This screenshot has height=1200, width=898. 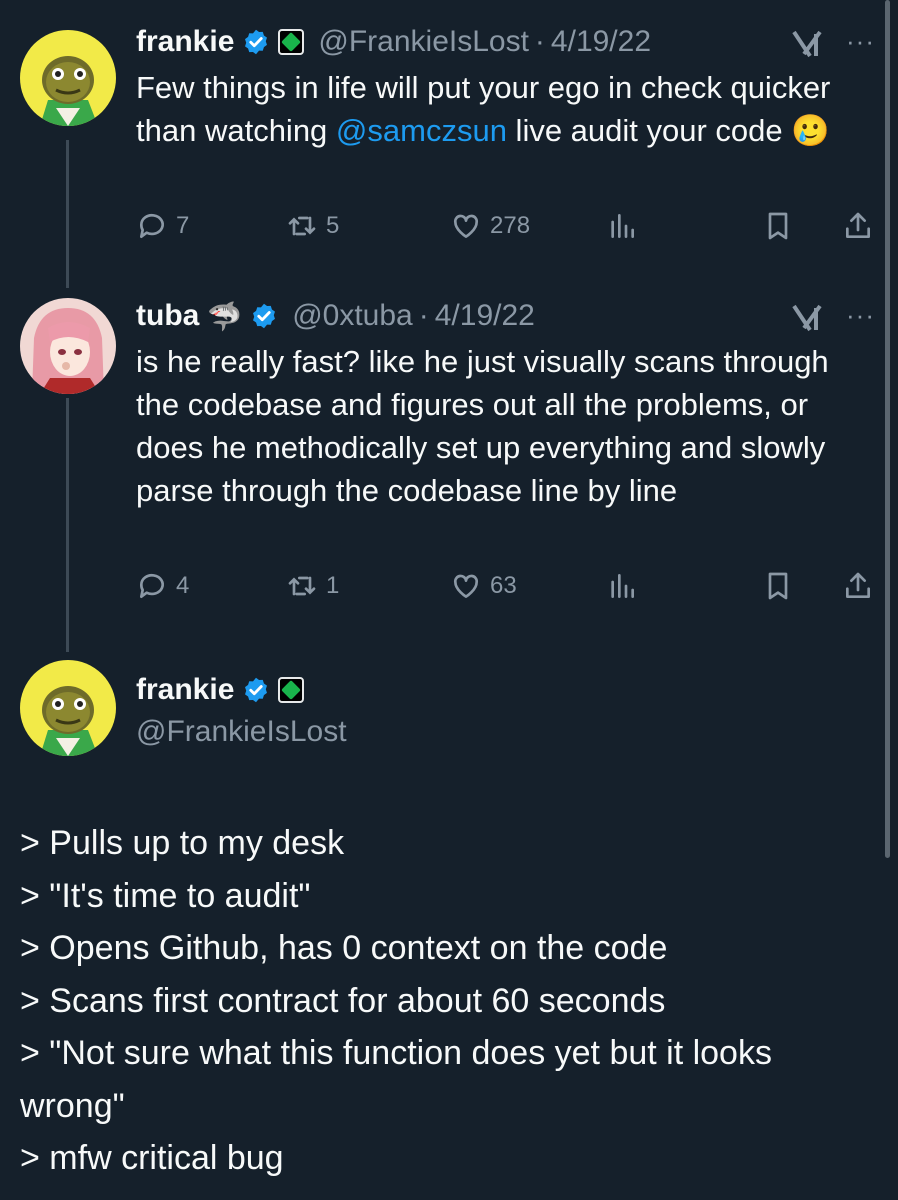 I want to click on like-count: 63, so click(x=503, y=585).